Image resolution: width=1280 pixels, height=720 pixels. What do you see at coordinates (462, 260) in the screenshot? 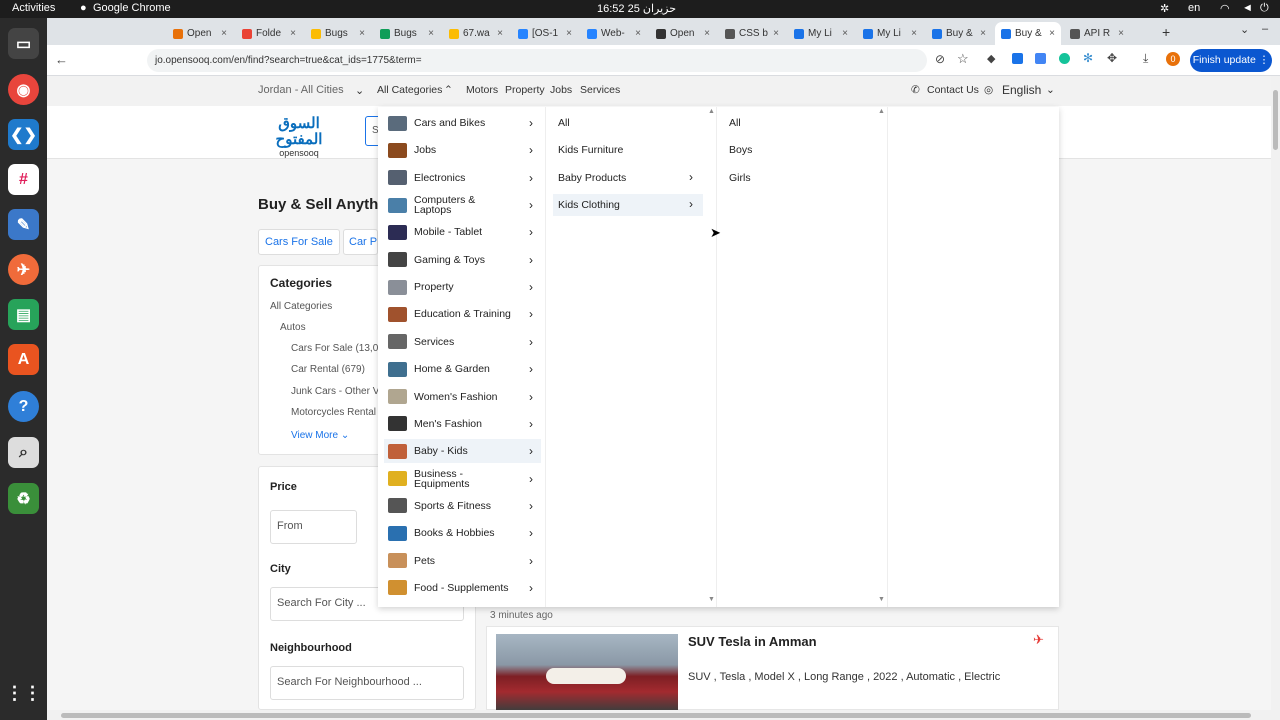
I see `menu-category-item: Gaming & Toys ›` at bounding box center [462, 260].